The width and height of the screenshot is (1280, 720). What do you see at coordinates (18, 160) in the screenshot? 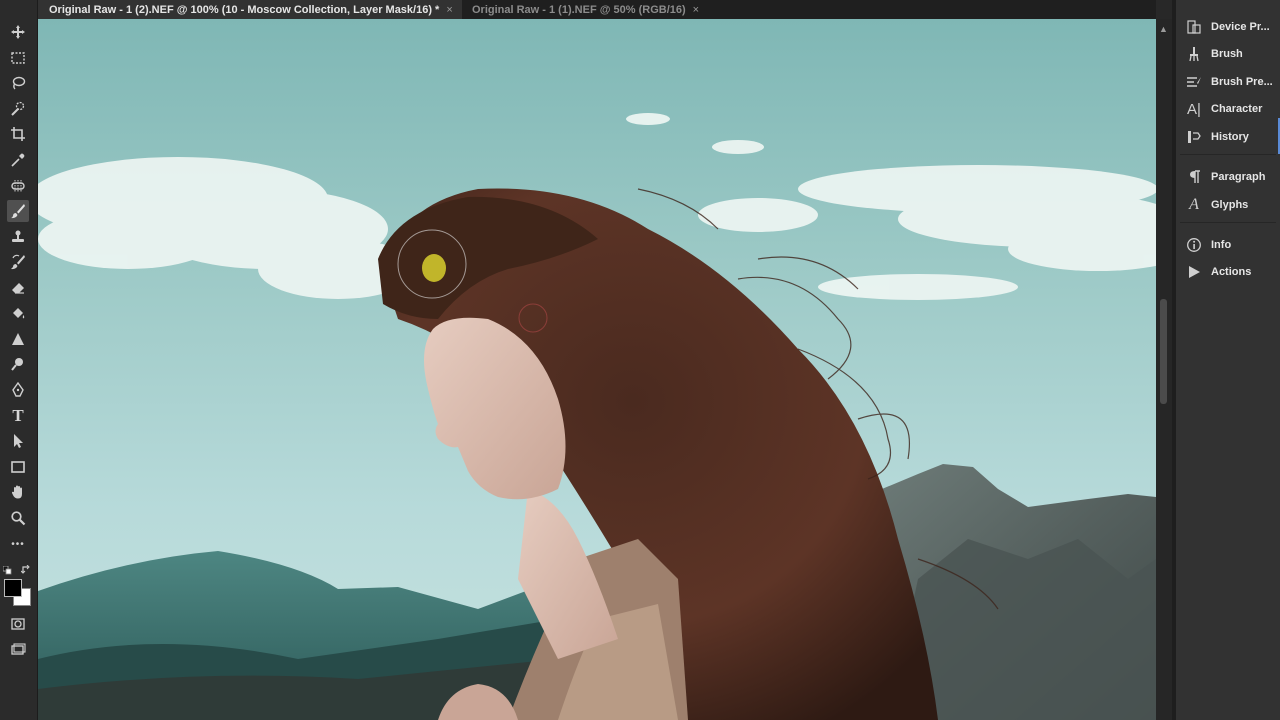
I see `eyedropper-tool-icon` at bounding box center [18, 160].